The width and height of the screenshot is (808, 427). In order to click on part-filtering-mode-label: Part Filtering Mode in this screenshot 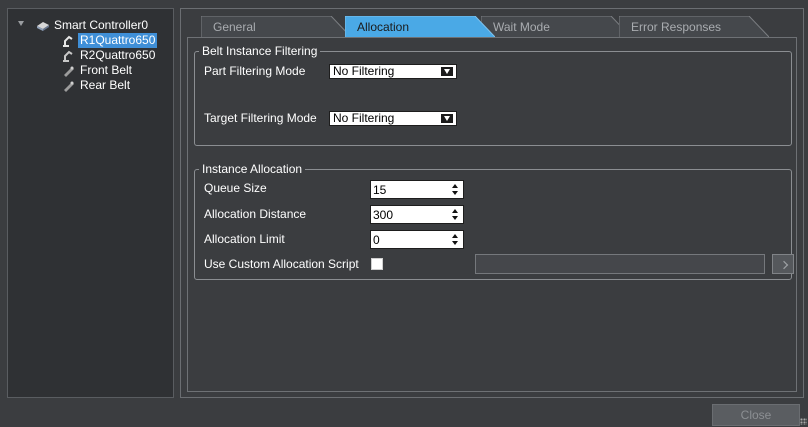, I will do `click(255, 71)`.